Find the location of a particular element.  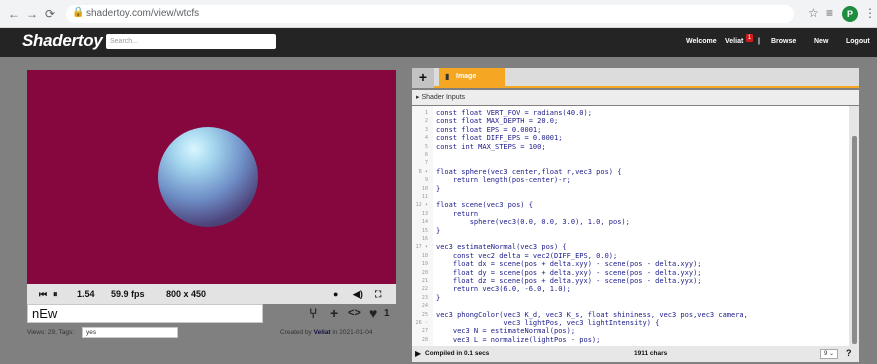

font-size-select: 9 ⌄ is located at coordinates (829, 354).